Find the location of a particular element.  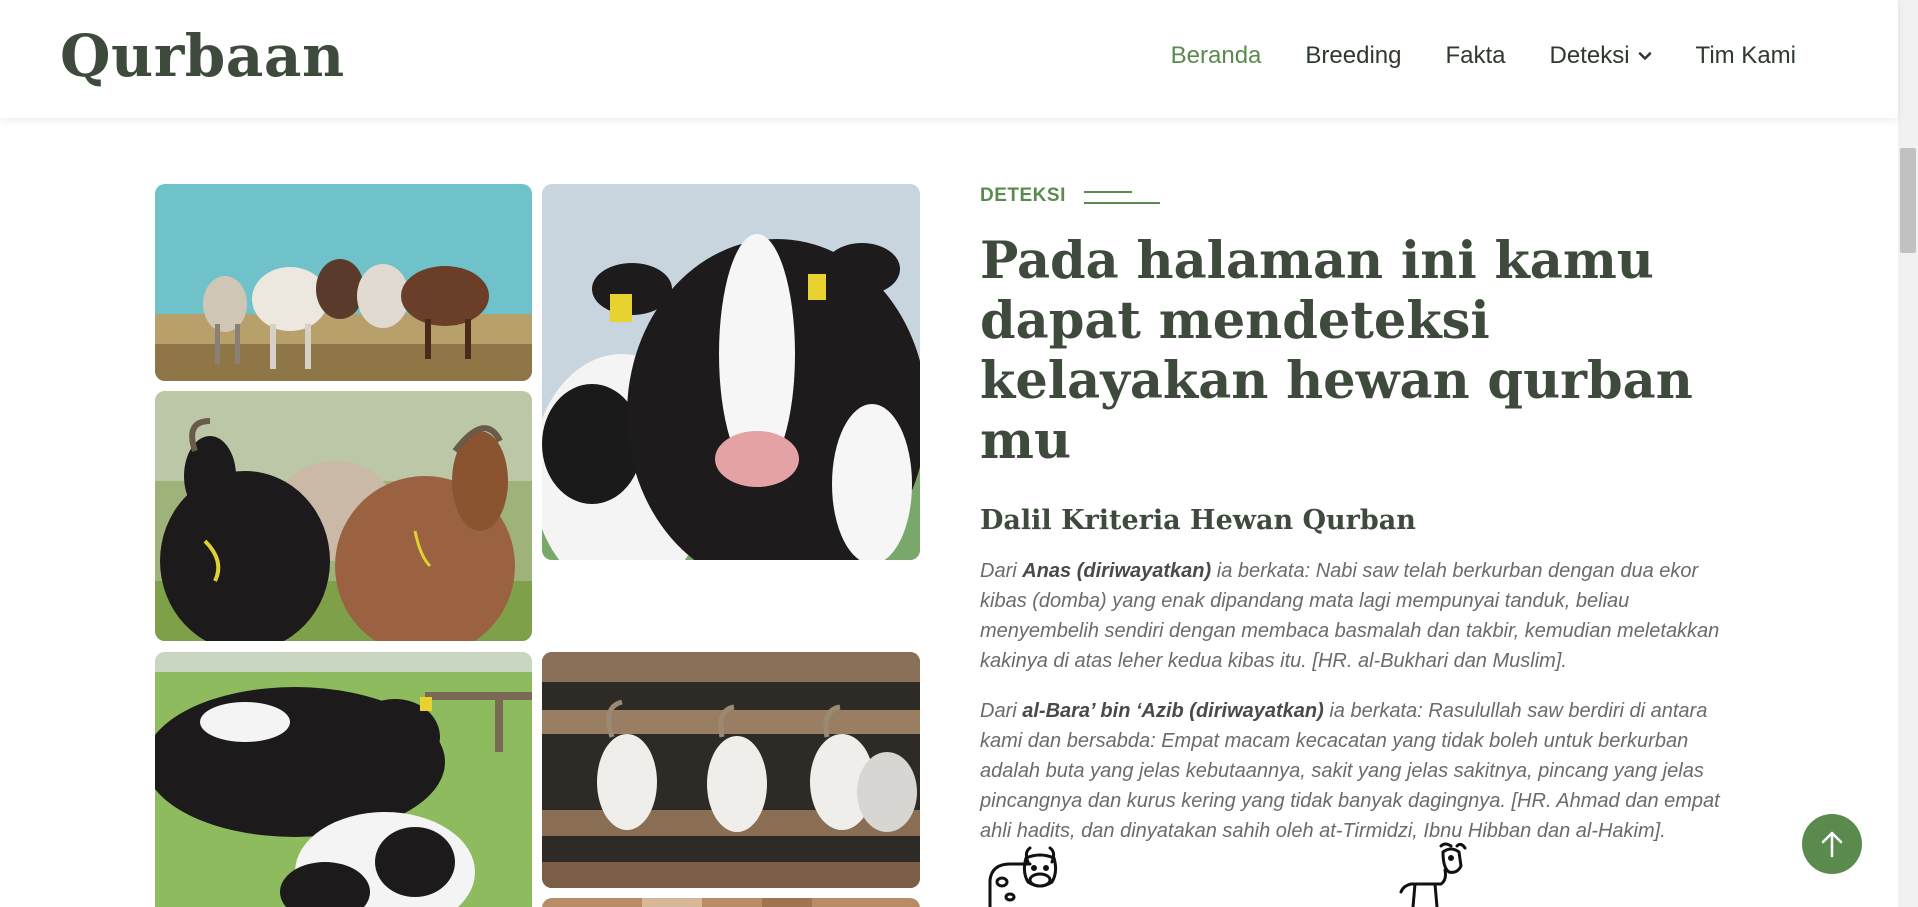

nav-item-beranda: Beranda is located at coordinates (1216, 56).